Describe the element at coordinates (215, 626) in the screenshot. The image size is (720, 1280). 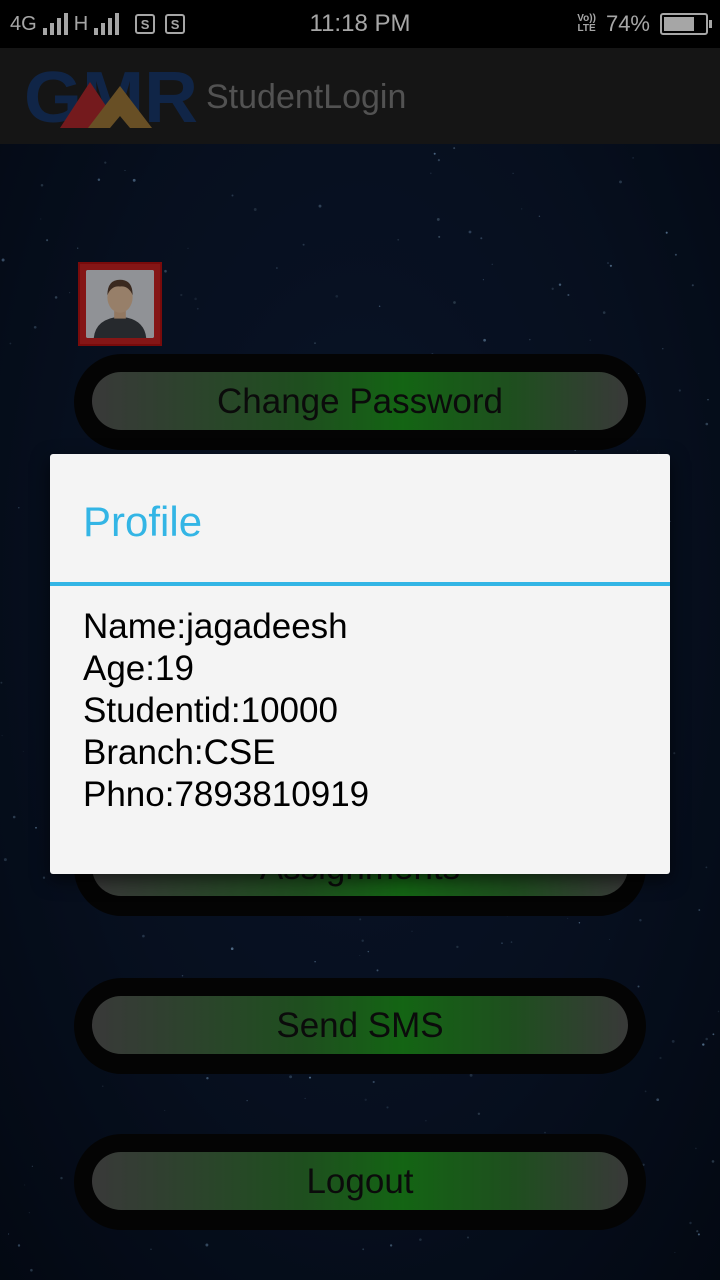
I see `profile-name: Name:jagadeesh` at that location.